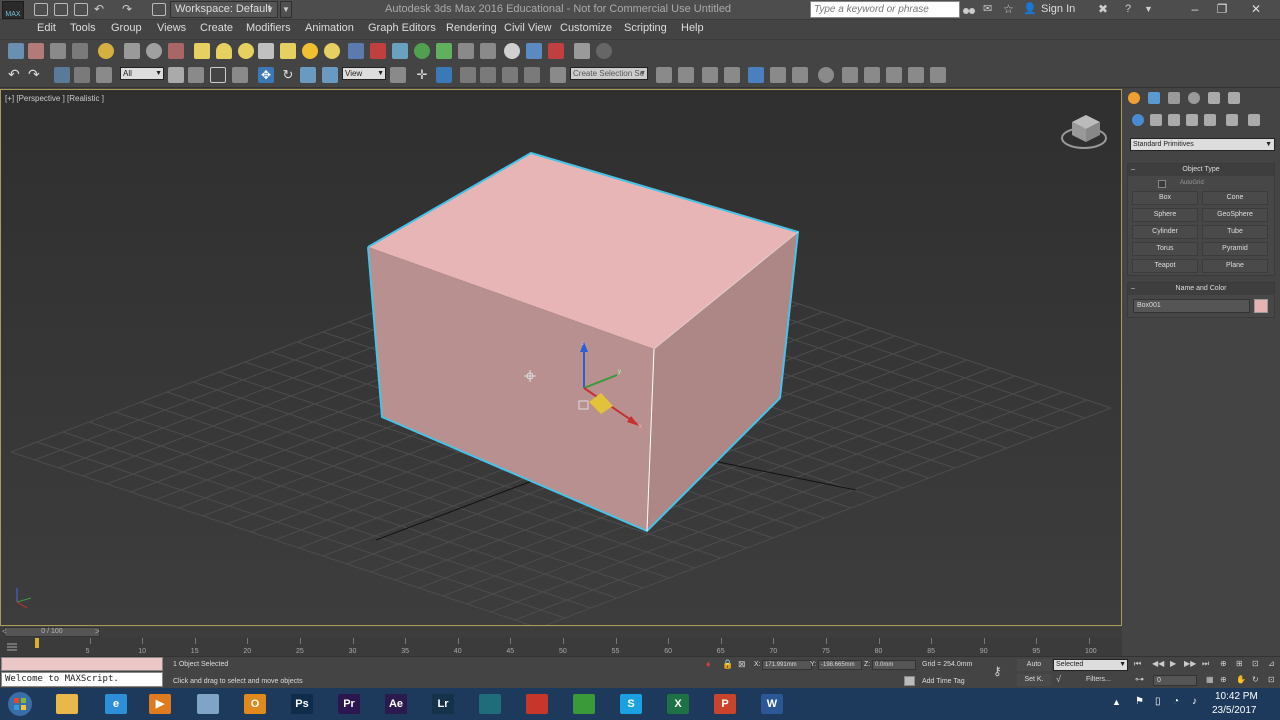 The width and height of the screenshot is (1280, 720). Describe the element at coordinates (1222, 9) in the screenshot. I see `maximize-button: ❐` at that location.